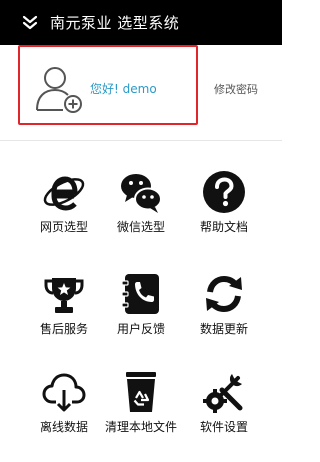 The image size is (320, 462). I want to click on change-password-link: 修改密码, so click(236, 89).